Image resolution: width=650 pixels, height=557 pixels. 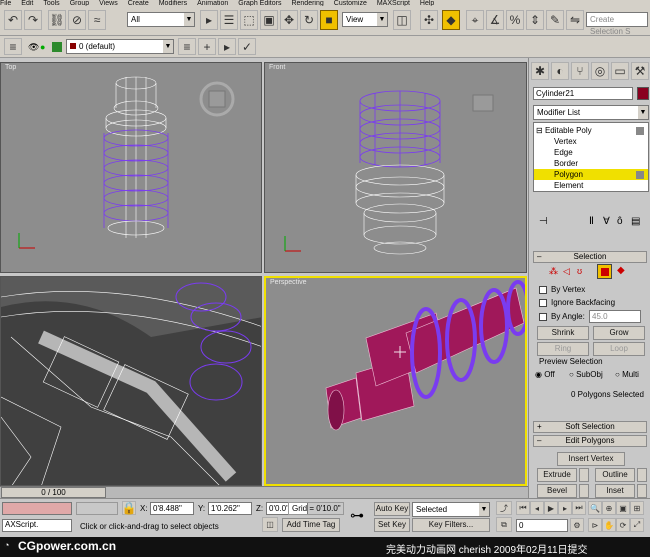 I want to click on by-vertex-checkbox, so click(x=543, y=290).